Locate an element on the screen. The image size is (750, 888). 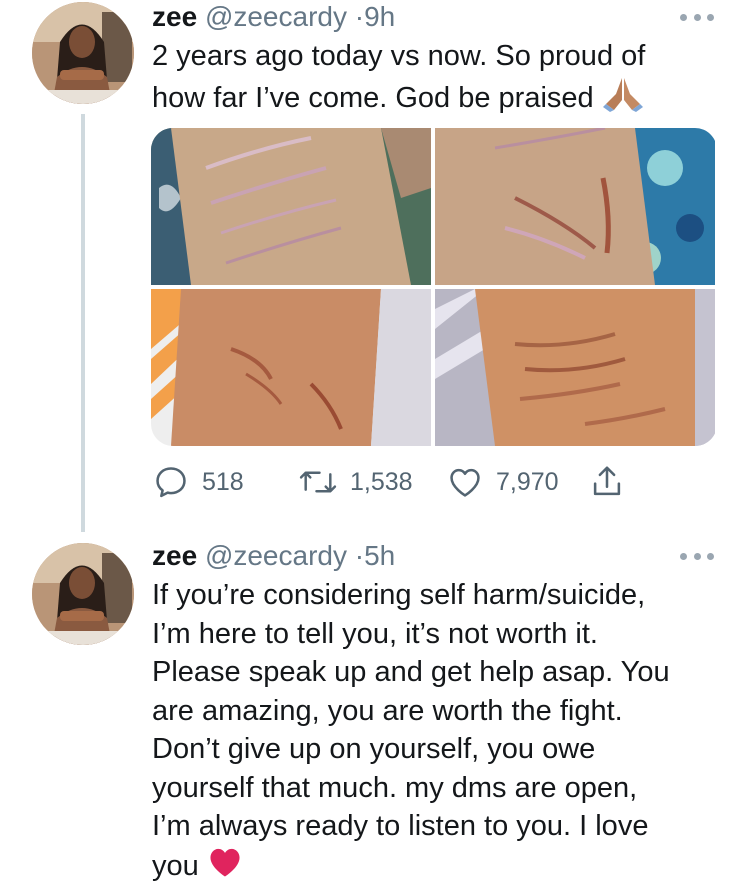
heart-icon is located at coordinates (465, 482).